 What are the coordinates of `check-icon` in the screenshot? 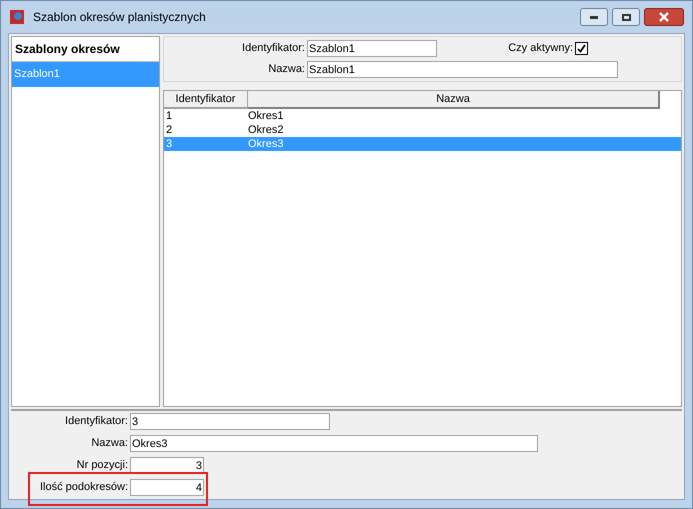 It's located at (581, 48).